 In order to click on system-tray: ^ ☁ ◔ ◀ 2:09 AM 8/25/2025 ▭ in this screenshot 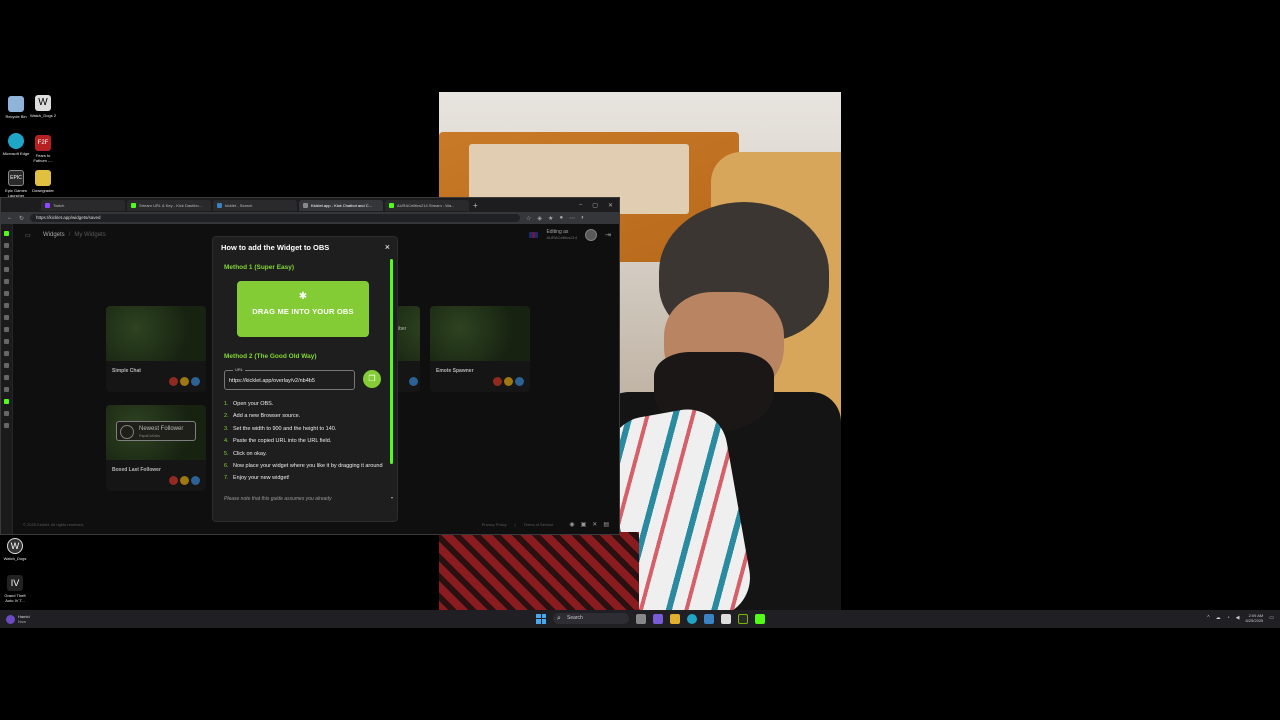, I will do `click(1240, 618)`.